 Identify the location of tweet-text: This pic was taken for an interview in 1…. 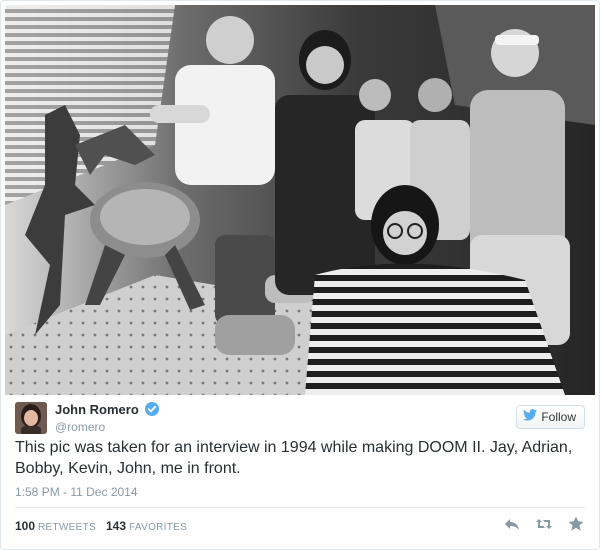
(294, 458).